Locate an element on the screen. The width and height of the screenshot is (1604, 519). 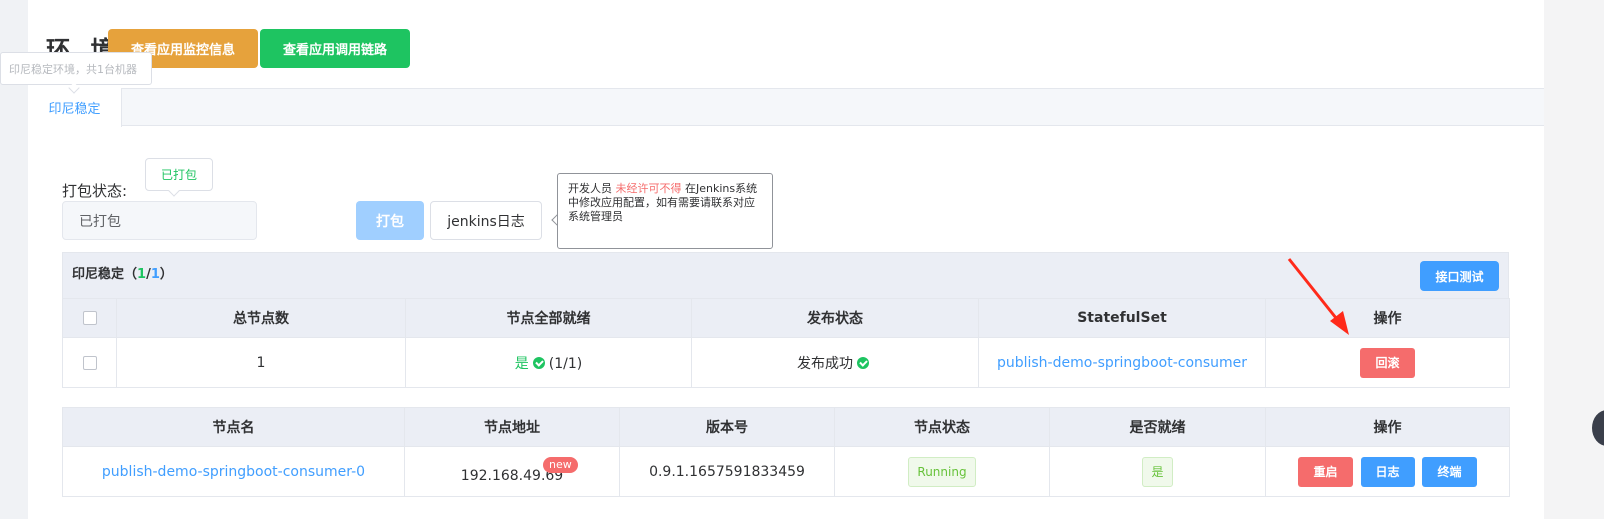
red-arrow-annotation is located at coordinates (1318, 296).